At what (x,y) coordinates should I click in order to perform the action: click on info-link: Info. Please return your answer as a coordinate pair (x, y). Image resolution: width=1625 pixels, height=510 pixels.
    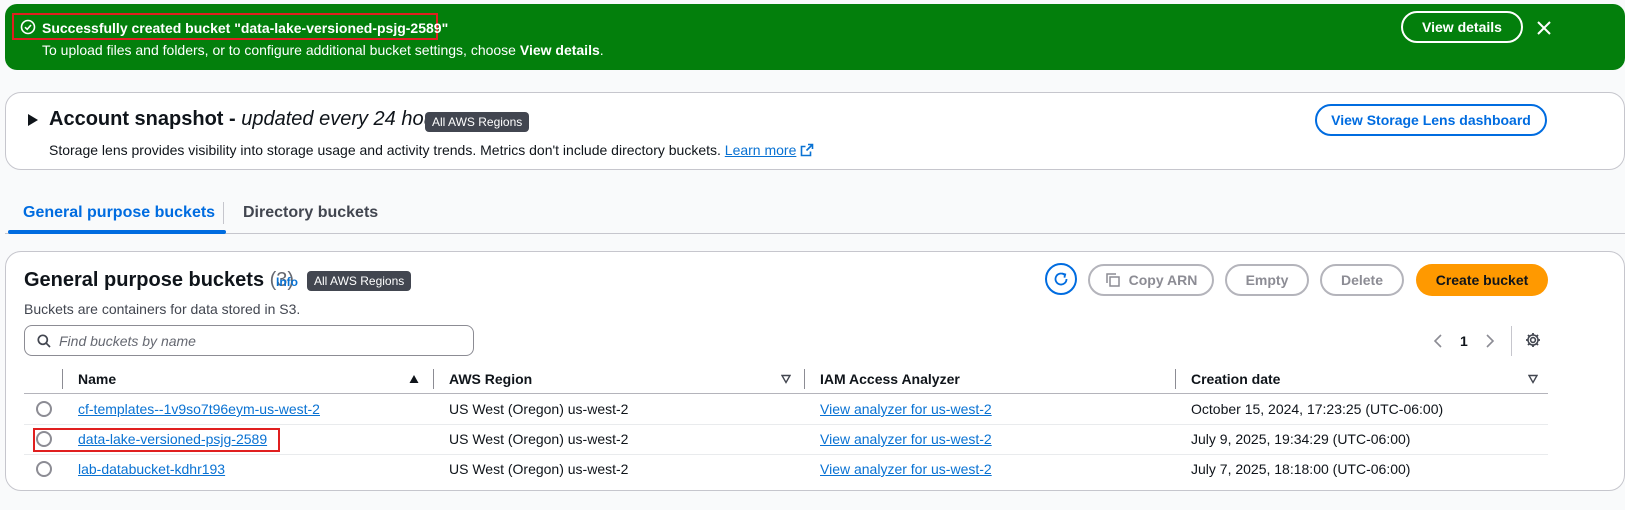
    Looking at the image, I should click on (287, 282).